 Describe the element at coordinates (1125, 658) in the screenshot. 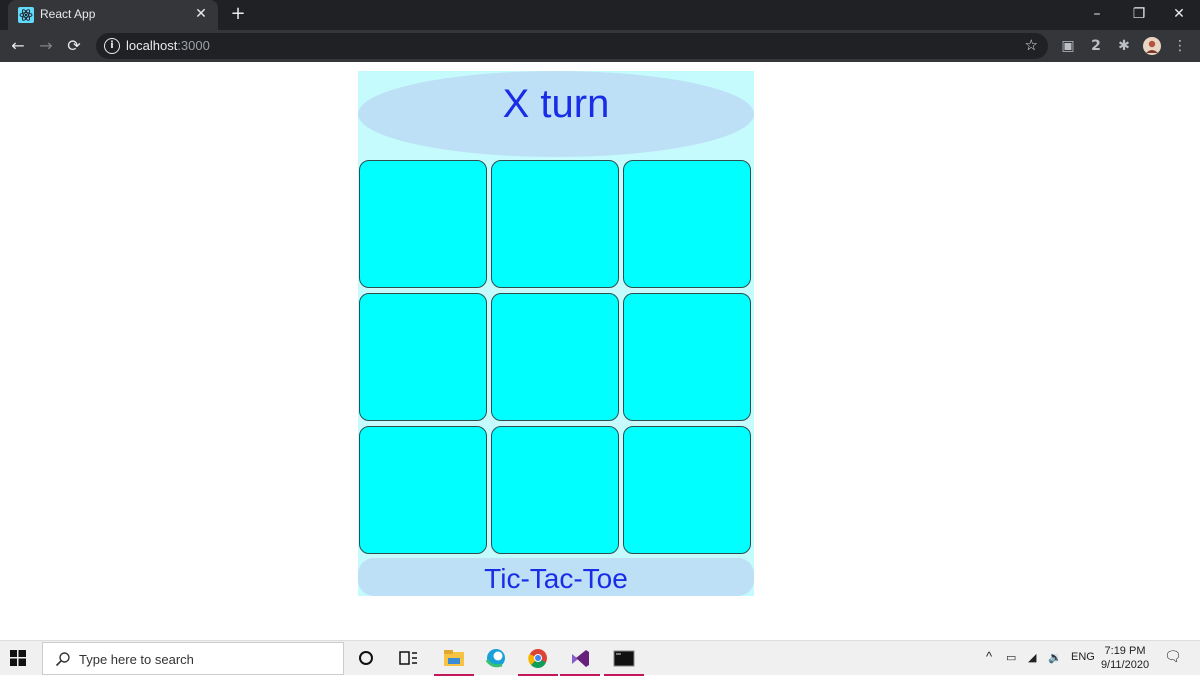

I see `taskbar-clock: 7:19 PM 9/11/2020` at that location.